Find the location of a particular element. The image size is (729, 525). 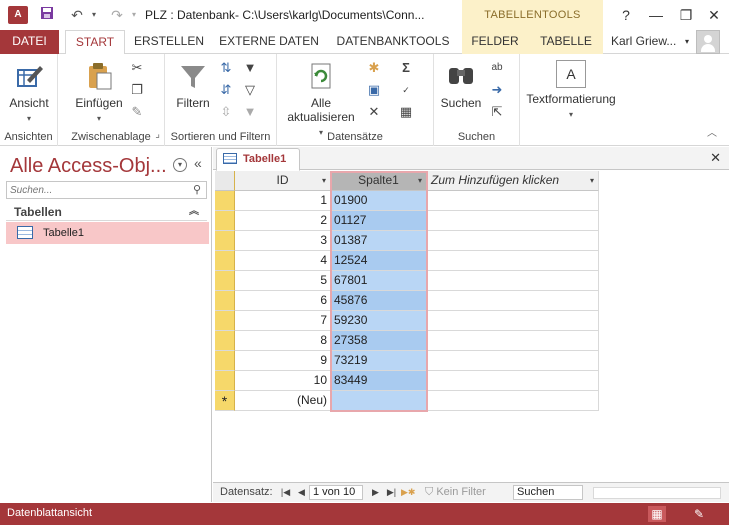

first-record-icon: |◀ is located at coordinates (285, 492).